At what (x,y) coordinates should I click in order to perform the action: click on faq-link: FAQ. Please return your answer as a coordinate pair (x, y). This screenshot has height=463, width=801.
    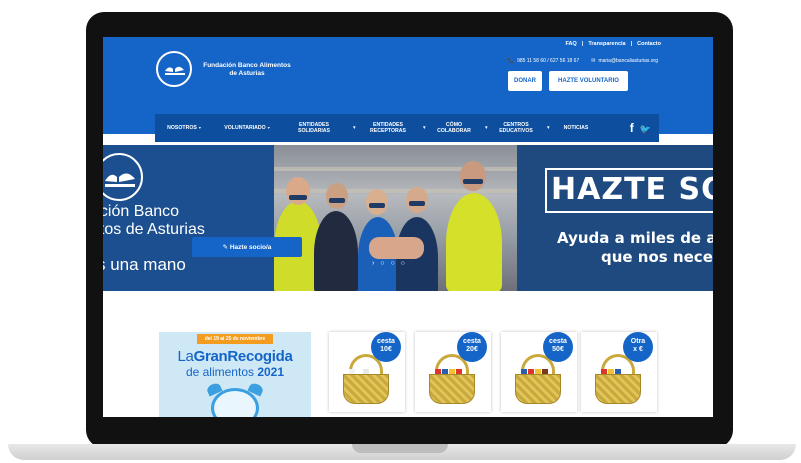
    Looking at the image, I should click on (570, 44).